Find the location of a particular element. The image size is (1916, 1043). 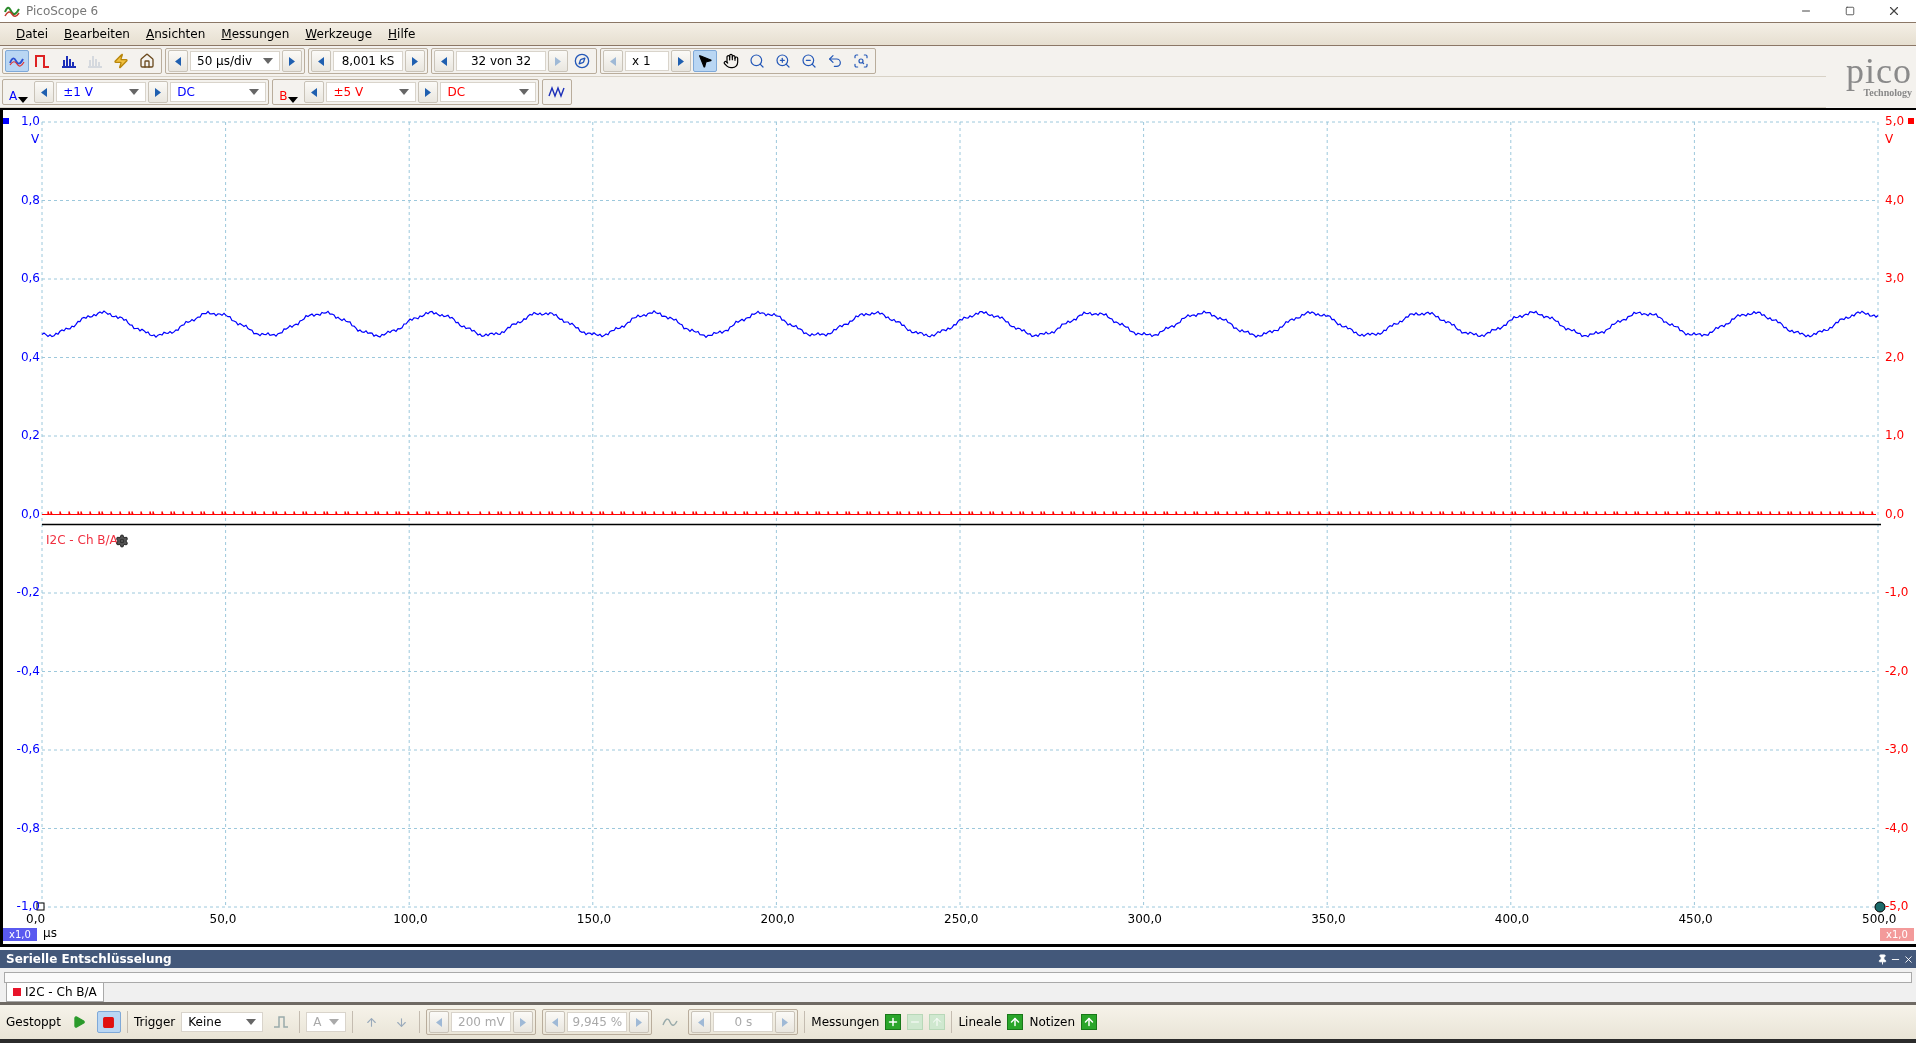

axis-label: -0,8 is located at coordinates (28, 827).